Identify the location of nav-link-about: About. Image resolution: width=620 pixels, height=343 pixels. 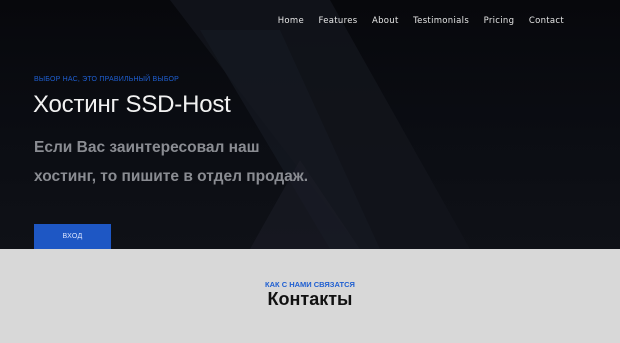
(385, 21).